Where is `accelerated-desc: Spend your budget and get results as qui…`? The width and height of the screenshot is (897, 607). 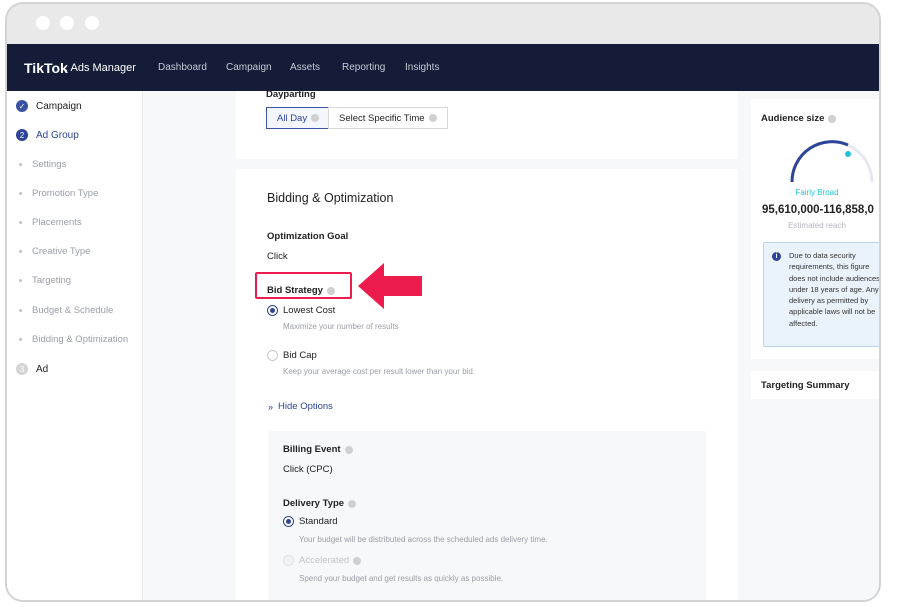
accelerated-desc: Spend your budget and get results as qui… is located at coordinates (401, 578).